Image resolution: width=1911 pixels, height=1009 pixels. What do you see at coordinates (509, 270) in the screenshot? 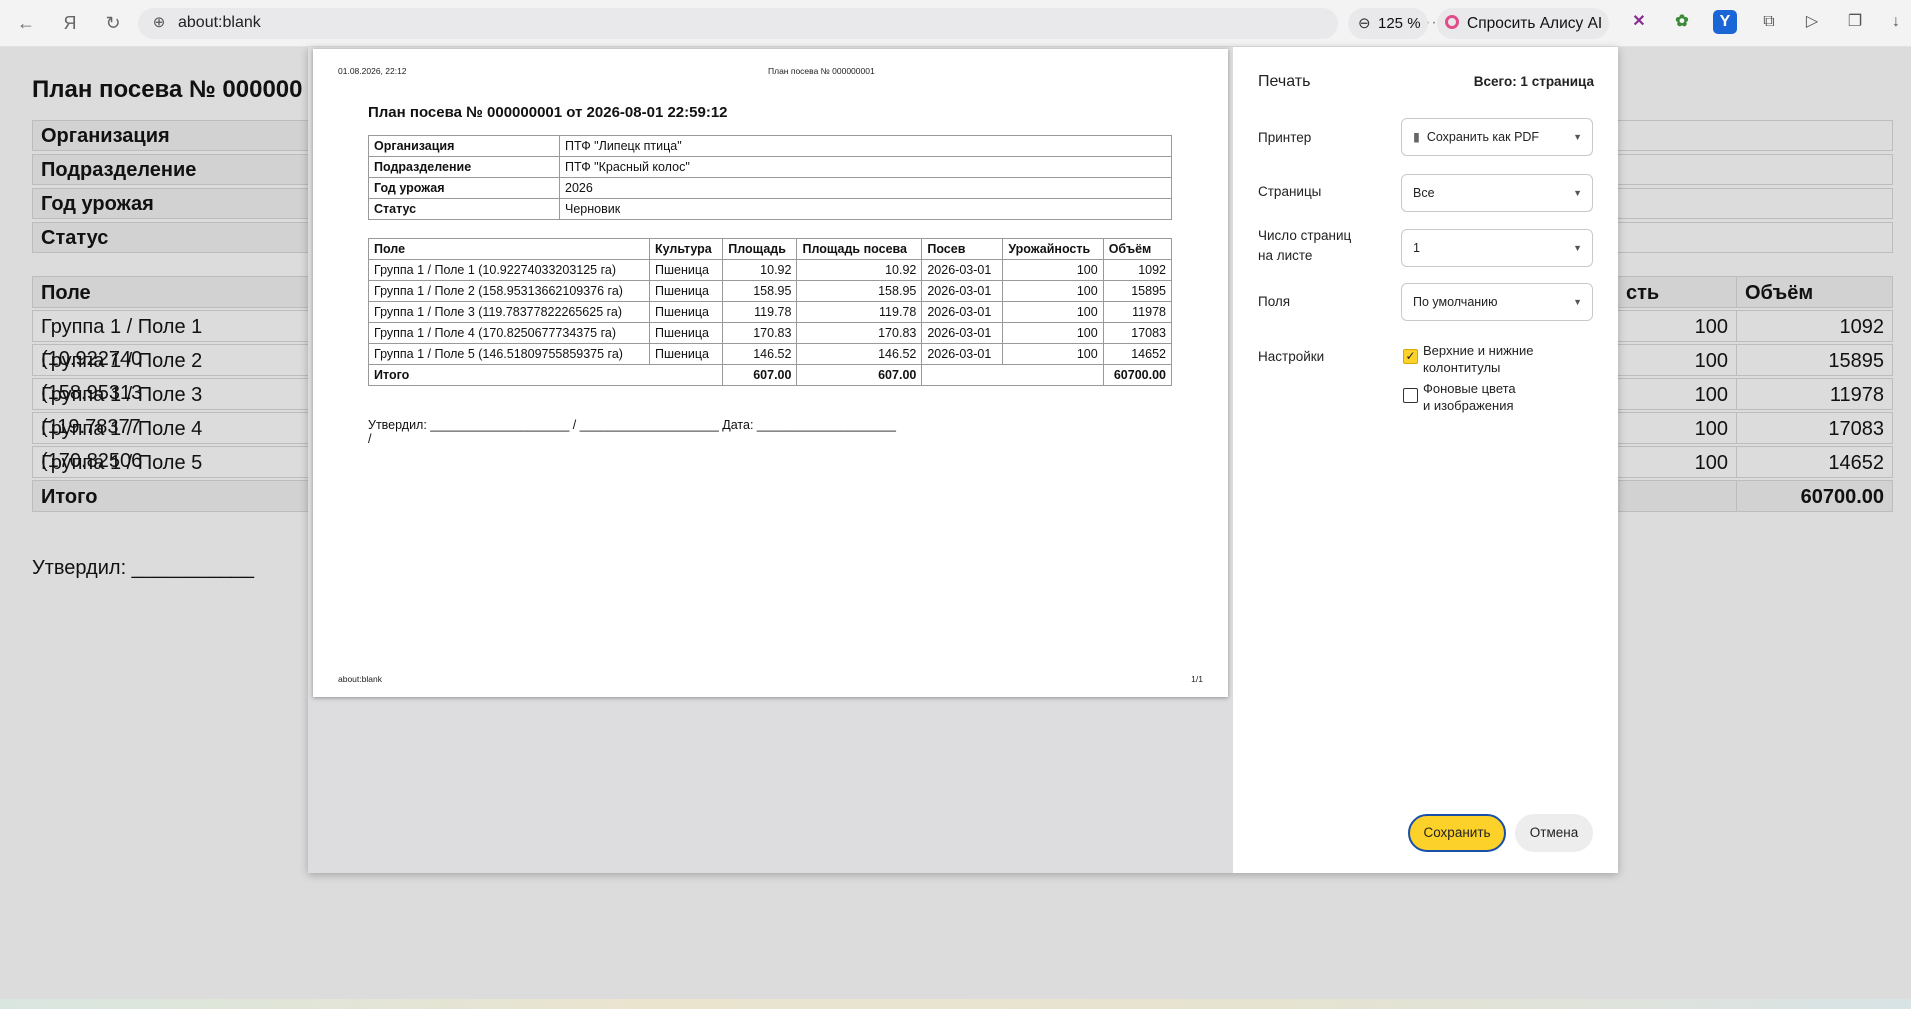
I see `cell: Группа 1 / Поле 1 (10.92274033203125 га)` at bounding box center [509, 270].